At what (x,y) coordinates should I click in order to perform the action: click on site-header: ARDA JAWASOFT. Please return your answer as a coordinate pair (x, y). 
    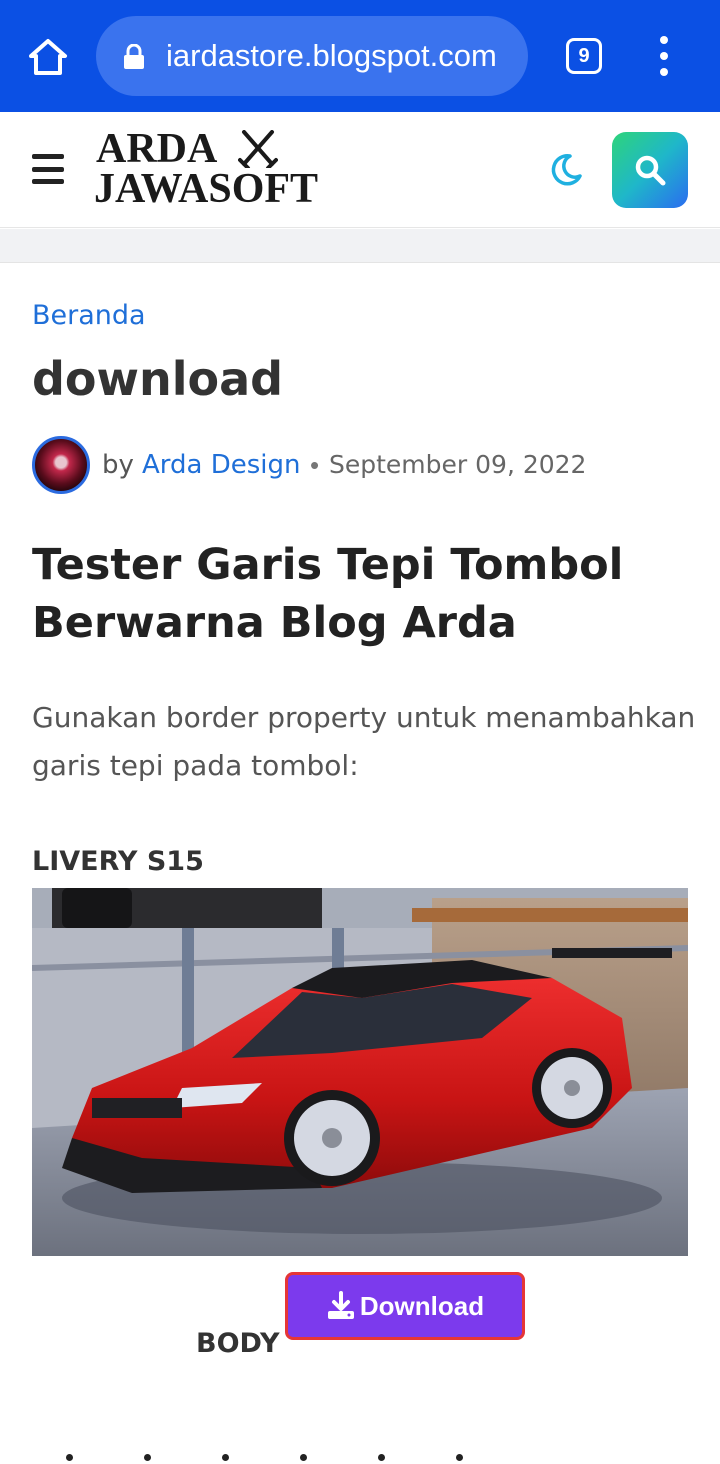
    Looking at the image, I should click on (360, 170).